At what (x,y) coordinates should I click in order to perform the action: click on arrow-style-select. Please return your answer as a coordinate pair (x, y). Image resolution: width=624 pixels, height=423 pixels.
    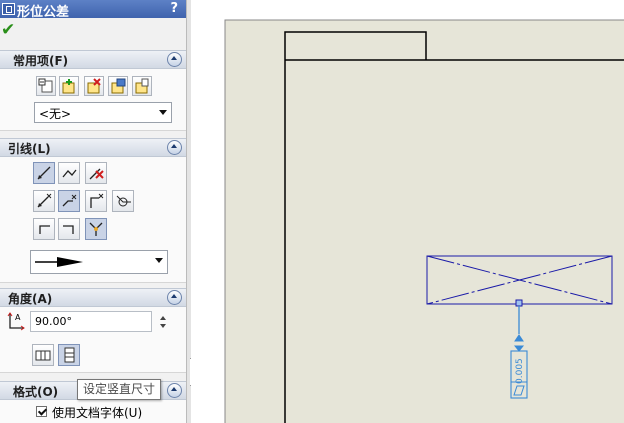
    Looking at the image, I should click on (99, 262).